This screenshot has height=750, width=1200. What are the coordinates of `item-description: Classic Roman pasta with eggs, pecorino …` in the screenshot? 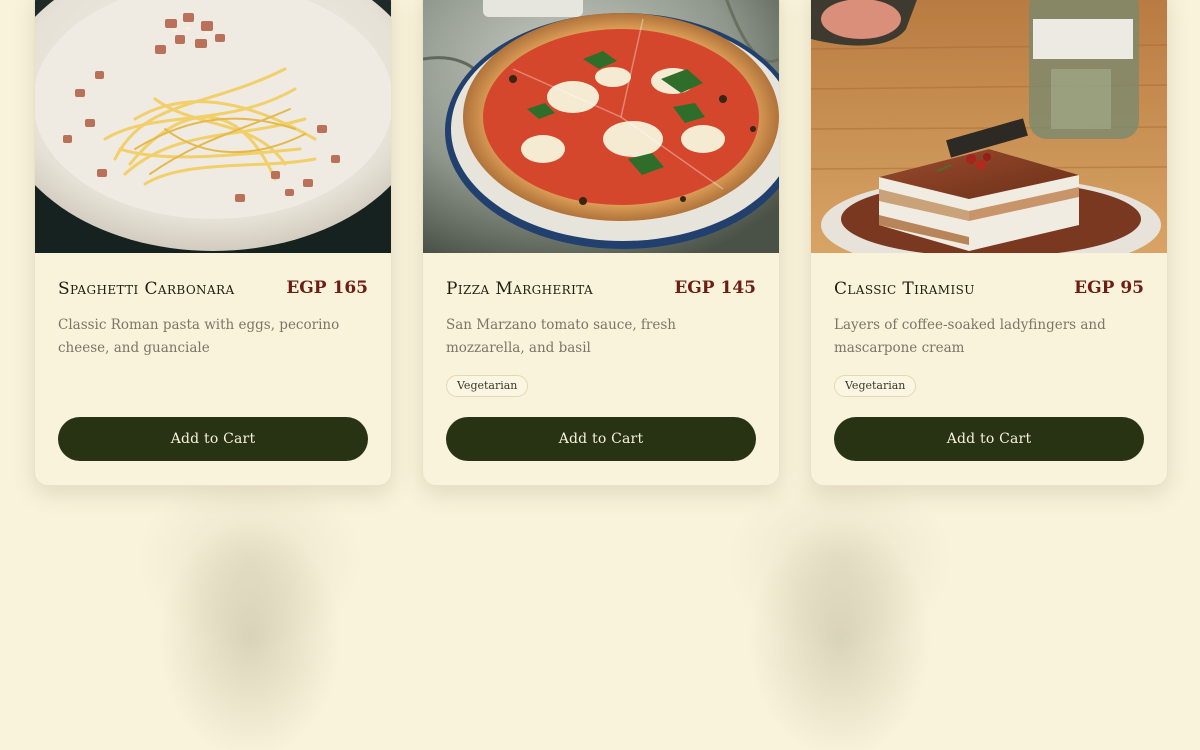 It's located at (199, 336).